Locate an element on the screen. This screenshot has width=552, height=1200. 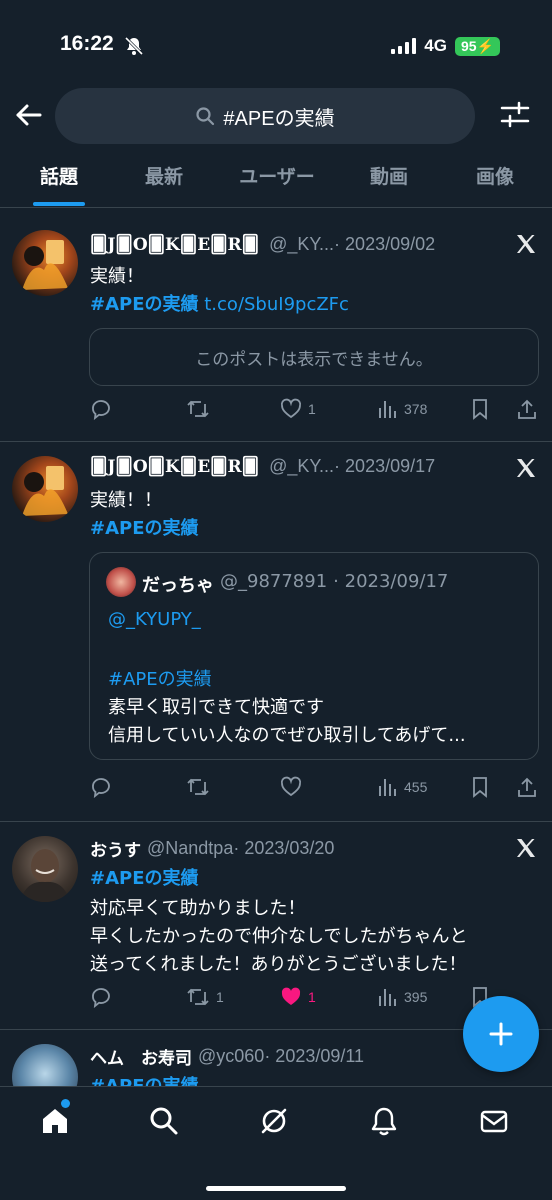
post-text: 実績！！ is located at coordinates (126, 500).